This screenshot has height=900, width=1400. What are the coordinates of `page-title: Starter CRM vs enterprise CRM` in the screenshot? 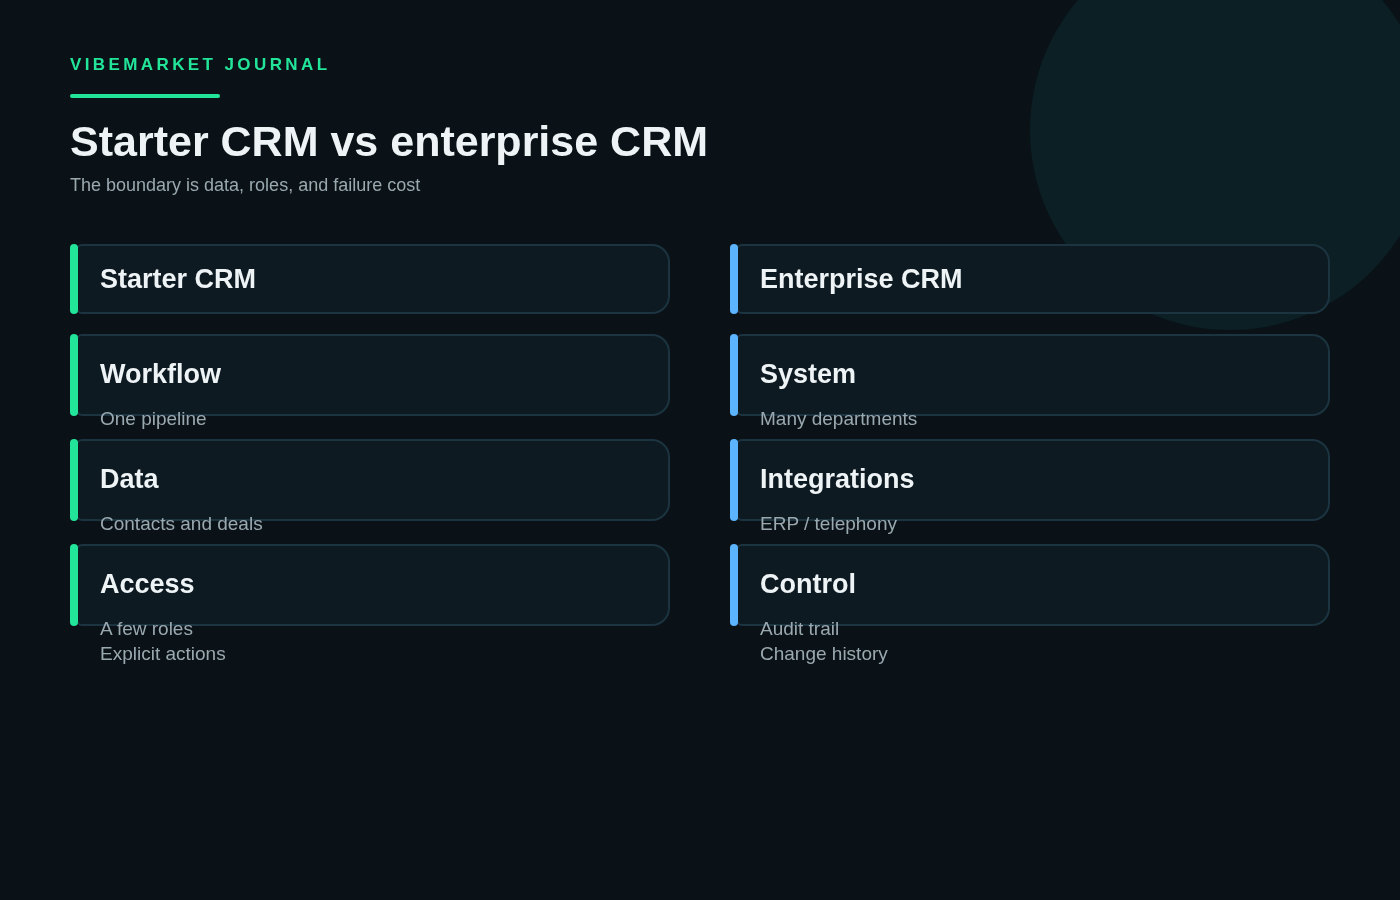 It's located at (389, 141).